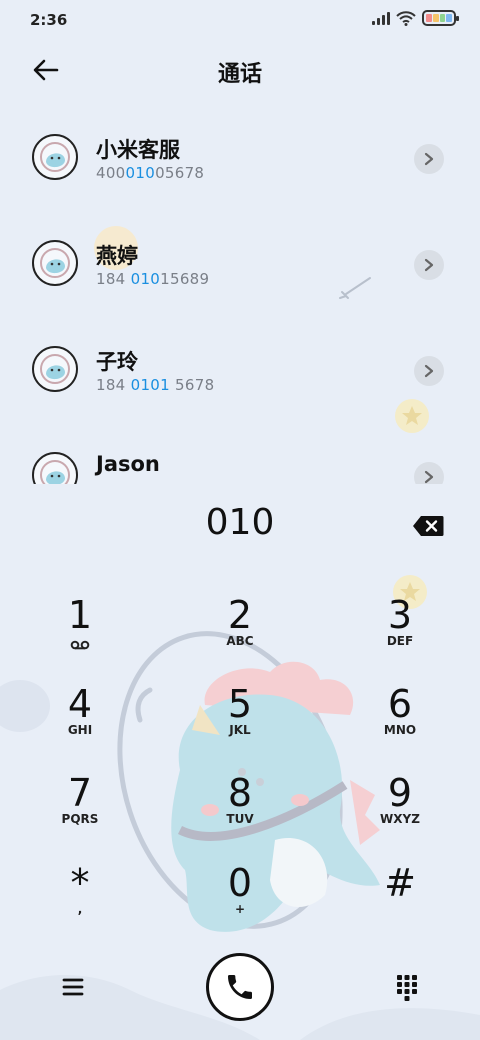 This screenshot has width=480, height=1040. Describe the element at coordinates (80, 909) in the screenshot. I see `key-letters: ,` at that location.